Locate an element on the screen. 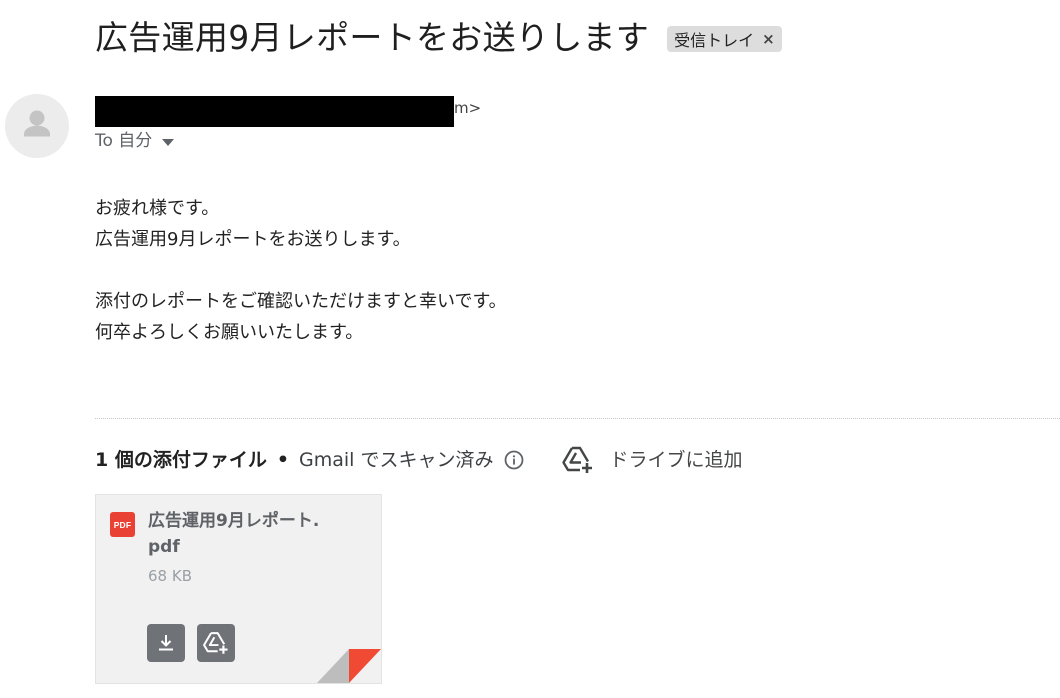  page-fold-corner is located at coordinates (349, 666).